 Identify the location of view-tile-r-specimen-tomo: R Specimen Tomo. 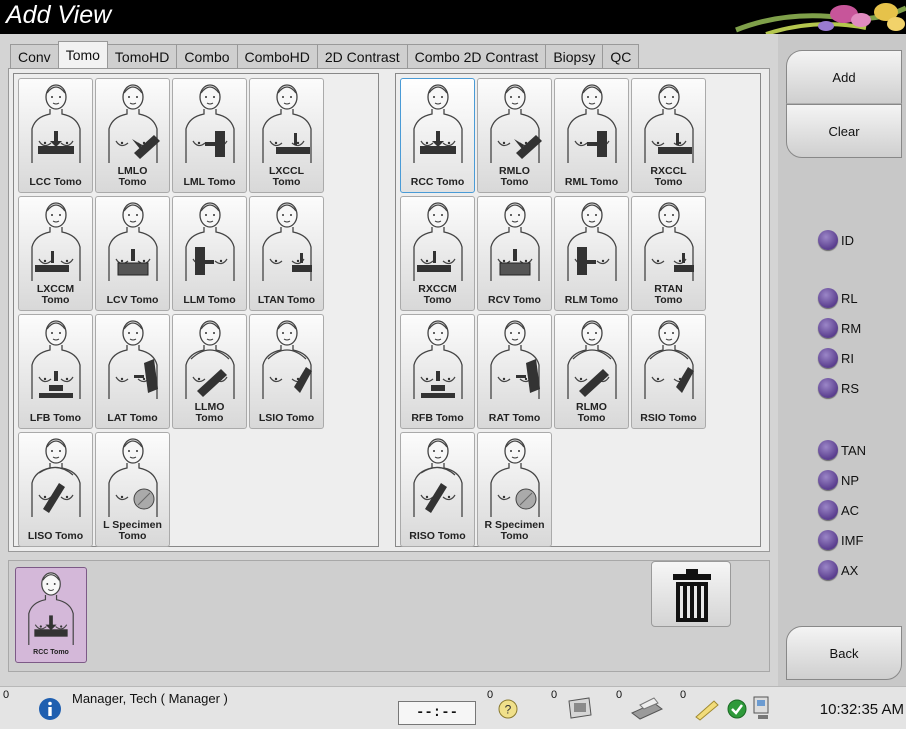
(514, 489).